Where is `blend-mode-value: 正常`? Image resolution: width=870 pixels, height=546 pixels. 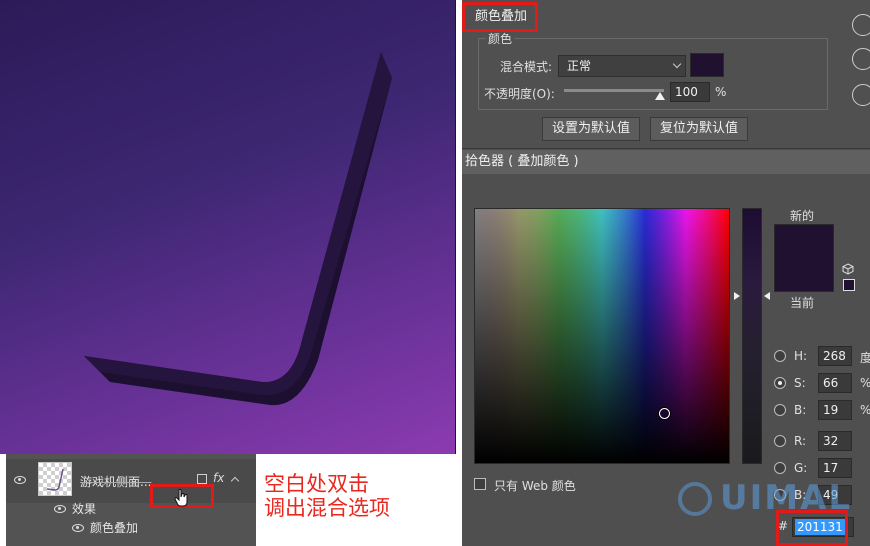
blend-mode-value: 正常 is located at coordinates (579, 66).